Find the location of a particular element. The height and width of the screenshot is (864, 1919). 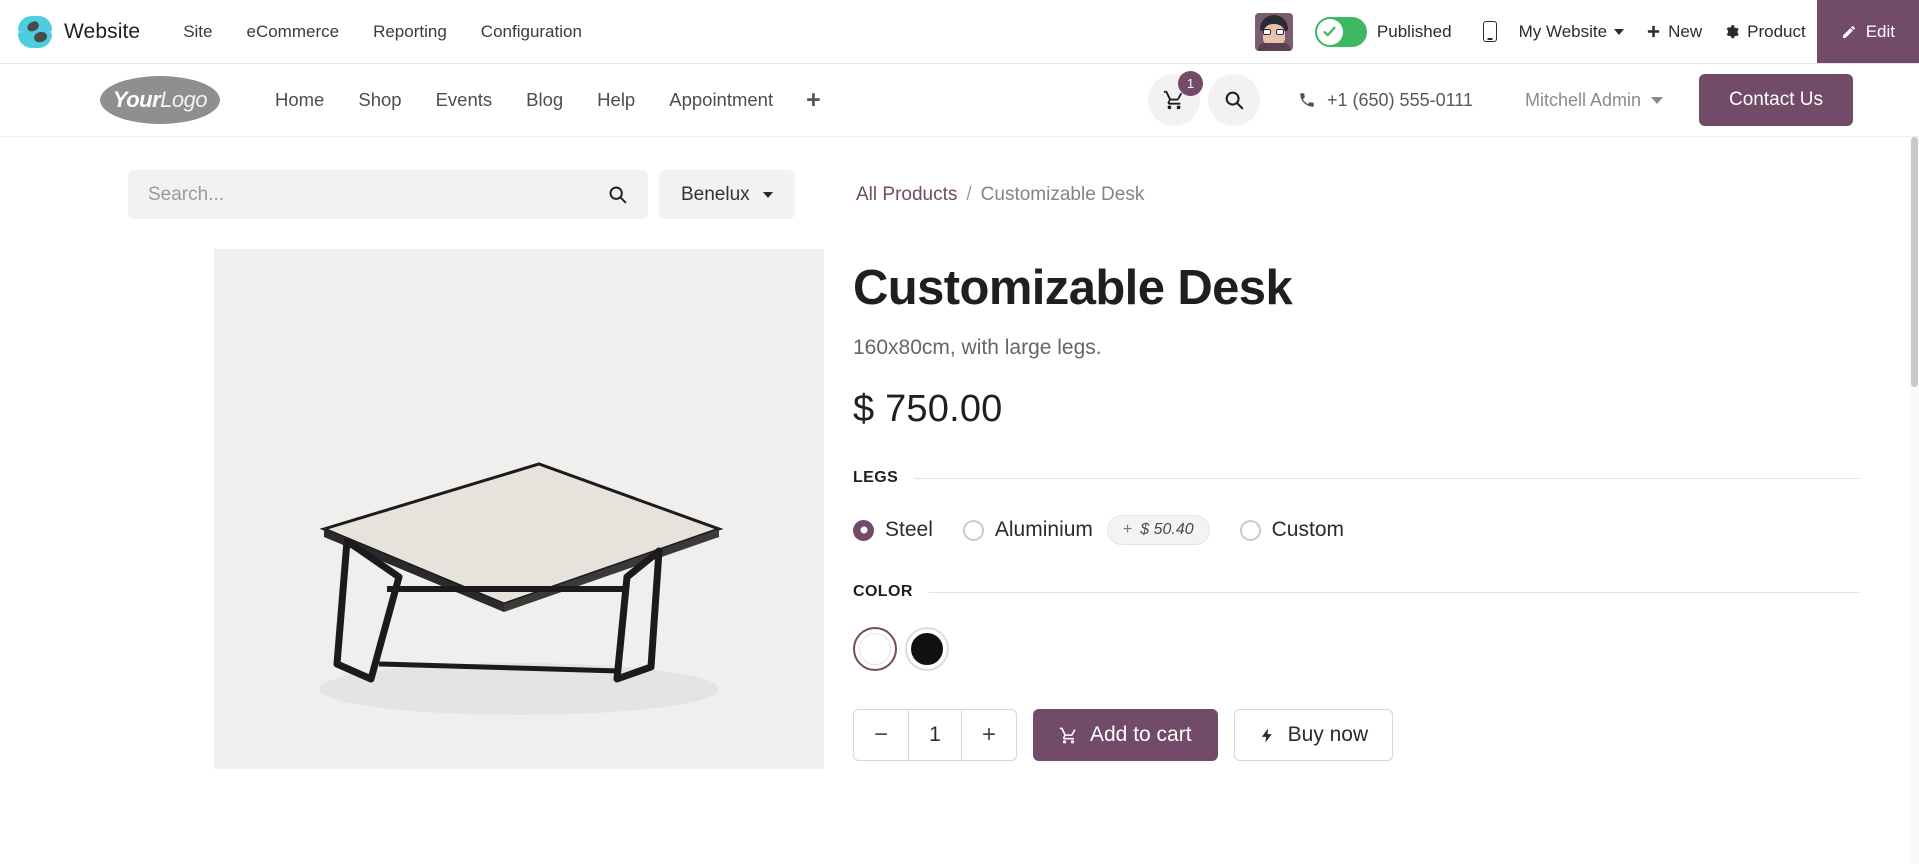

phone-icon is located at coordinates (1307, 100).